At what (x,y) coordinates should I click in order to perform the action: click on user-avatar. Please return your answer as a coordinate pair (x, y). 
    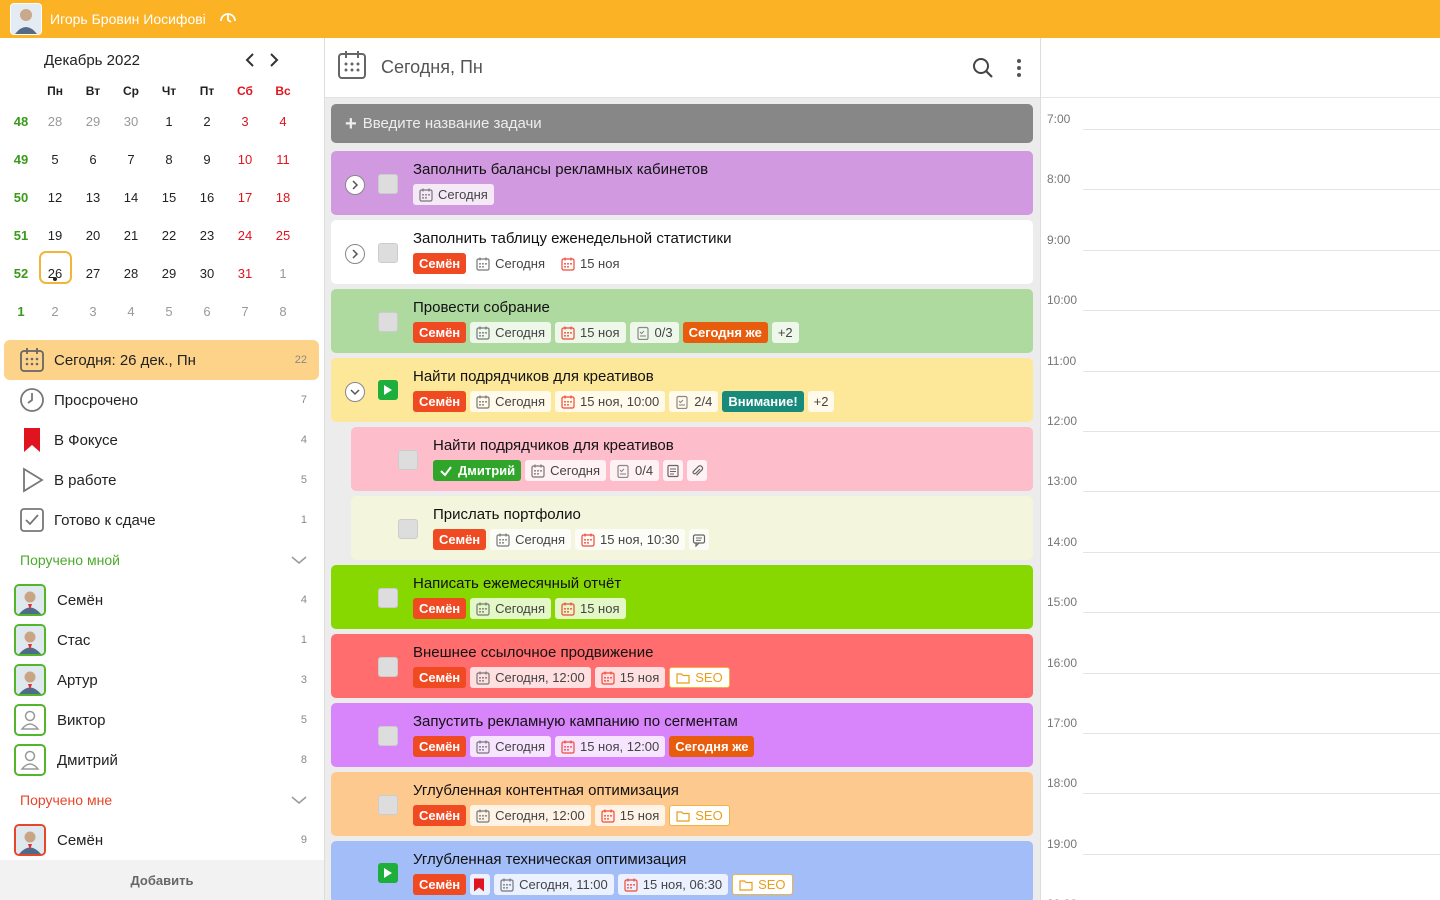
    Looking at the image, I should click on (26, 19).